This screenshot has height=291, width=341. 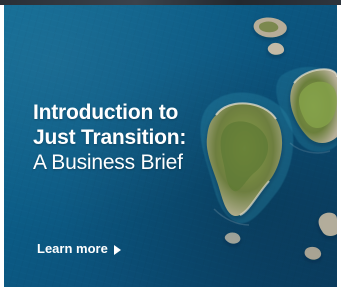 I want to click on headline-line-2: Just Transition:, so click(x=110, y=137).